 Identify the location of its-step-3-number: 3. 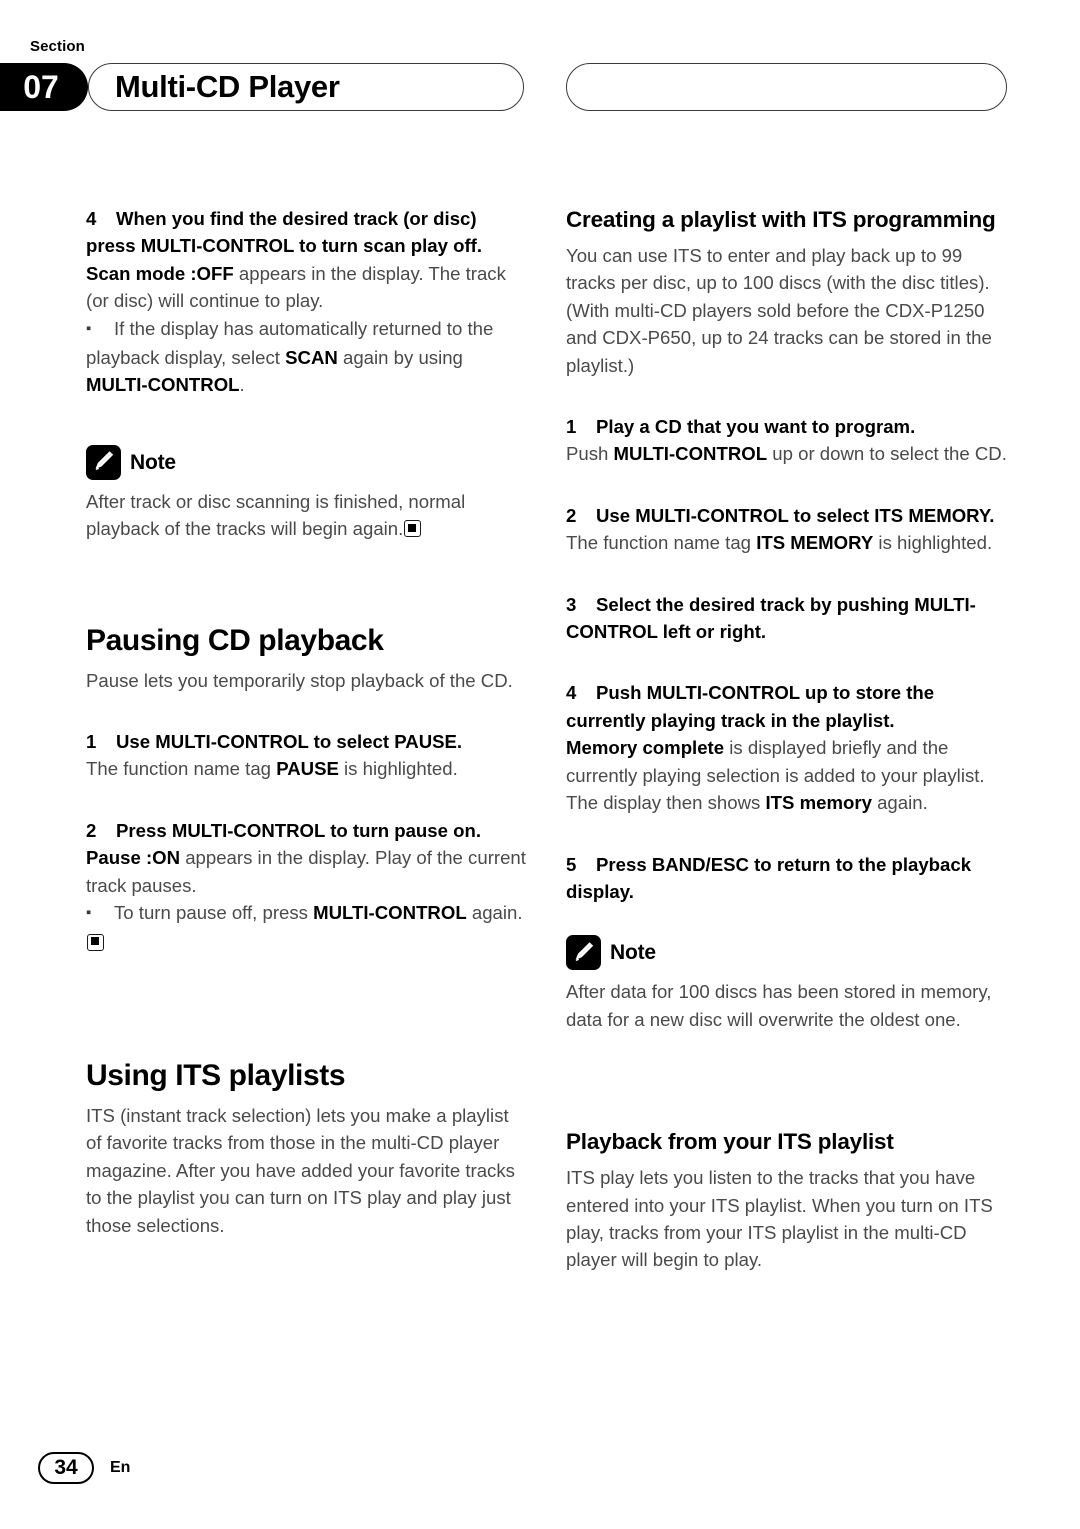
(571, 604).